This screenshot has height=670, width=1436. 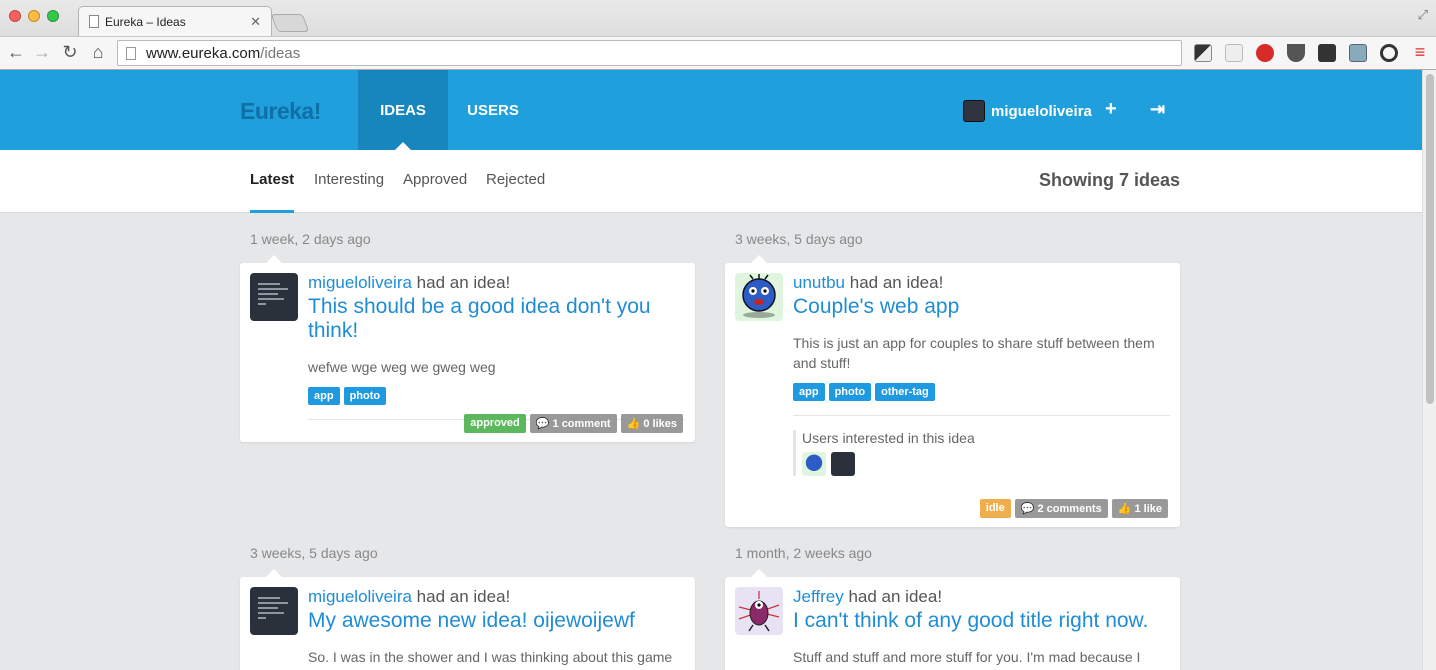 What do you see at coordinates (803, 553) in the screenshot?
I see `idea-time: 1 month, 2 weeks ago` at bounding box center [803, 553].